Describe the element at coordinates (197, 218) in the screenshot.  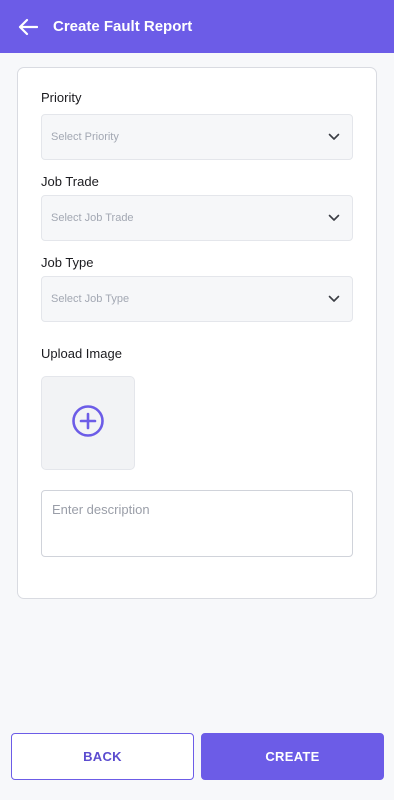
I see `job-trade-select: Select Job Trade` at that location.